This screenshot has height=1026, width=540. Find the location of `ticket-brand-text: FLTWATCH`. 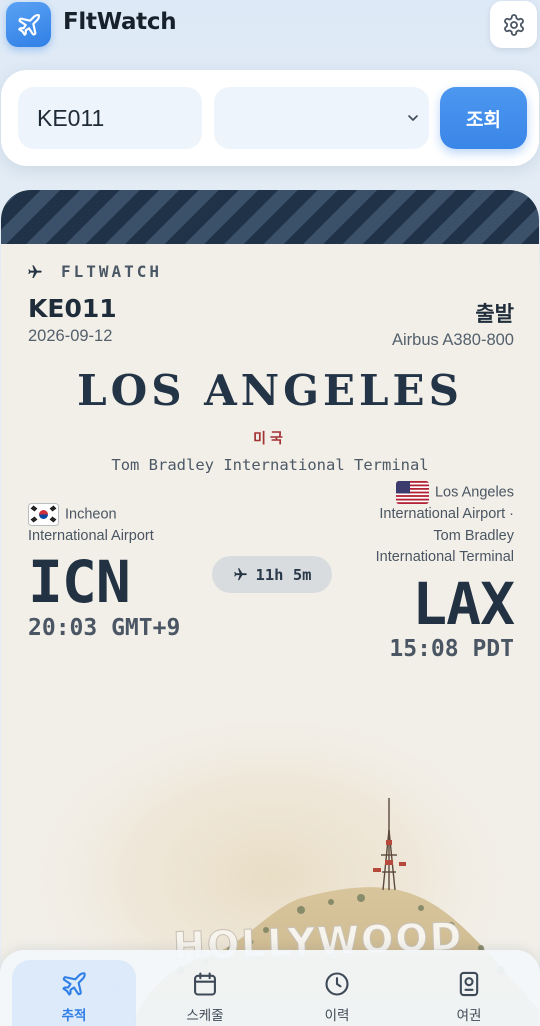

ticket-brand-text: FLTWATCH is located at coordinates (112, 271).